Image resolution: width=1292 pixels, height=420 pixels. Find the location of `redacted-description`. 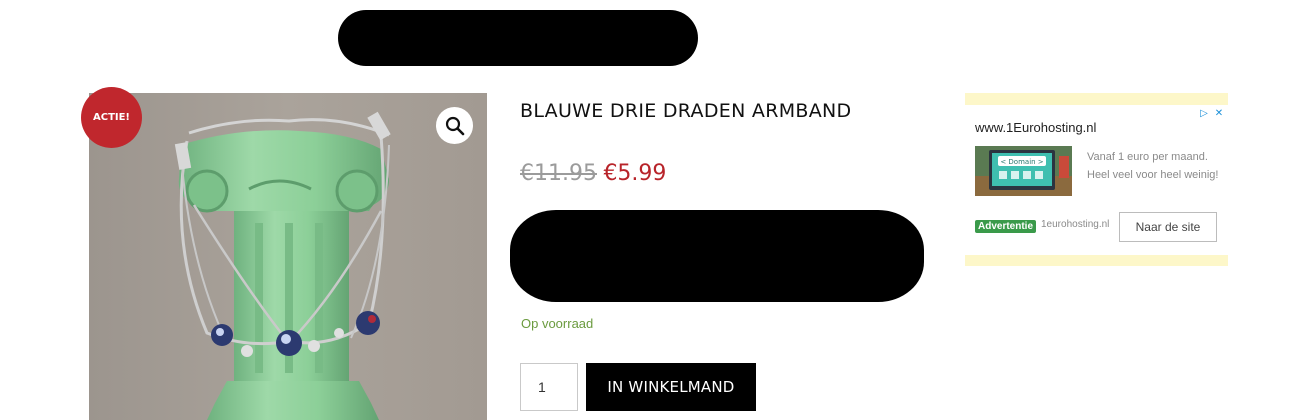

redacted-description is located at coordinates (717, 256).